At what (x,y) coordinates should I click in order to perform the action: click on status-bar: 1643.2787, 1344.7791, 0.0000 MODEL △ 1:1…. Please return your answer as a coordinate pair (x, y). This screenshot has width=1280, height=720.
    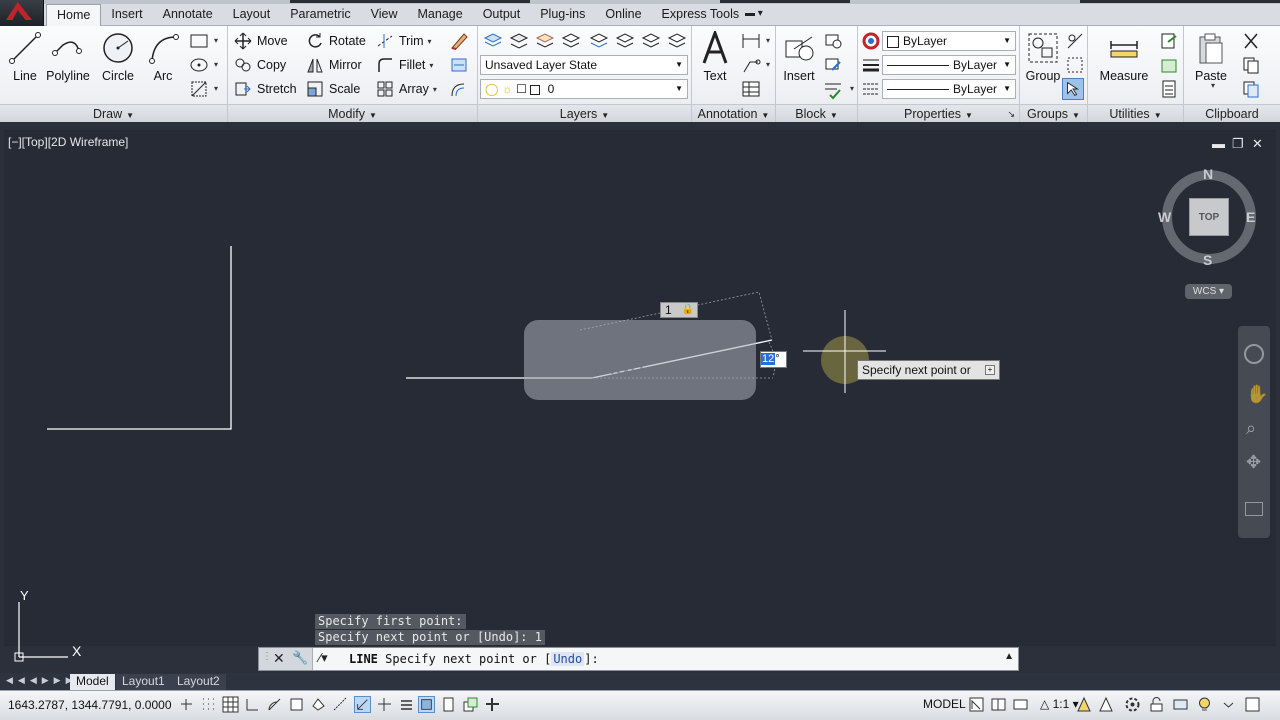
    Looking at the image, I should click on (640, 705).